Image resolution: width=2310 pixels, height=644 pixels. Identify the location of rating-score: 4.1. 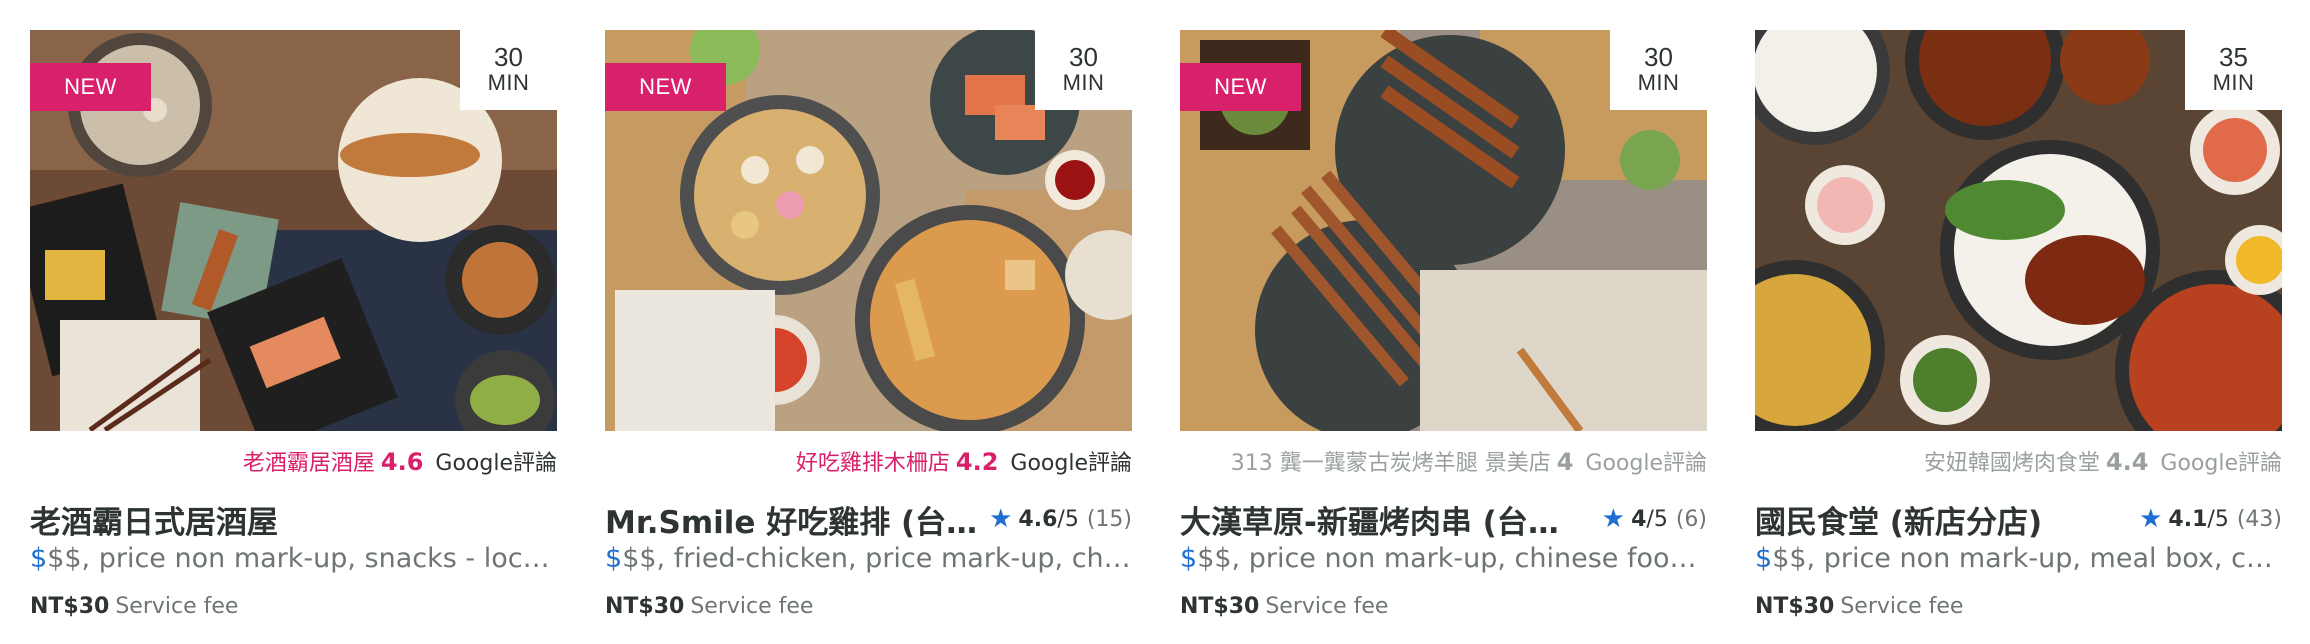
(2188, 519).